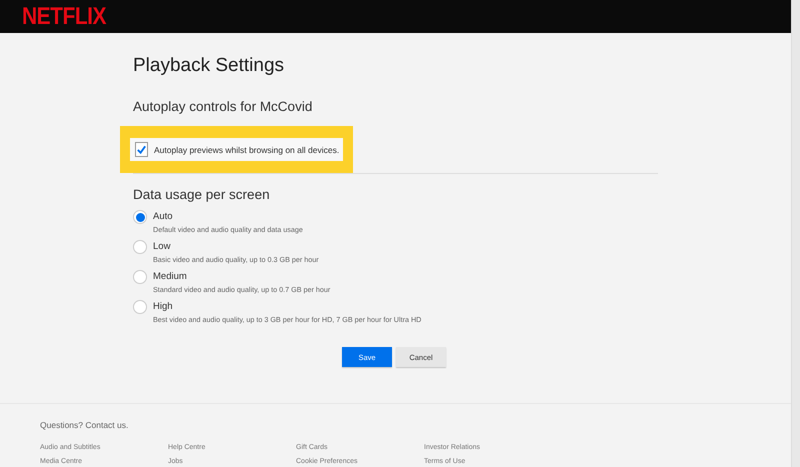 This screenshot has width=800, height=467. Describe the element at coordinates (163, 217) in the screenshot. I see `radio-label: Auto` at that location.